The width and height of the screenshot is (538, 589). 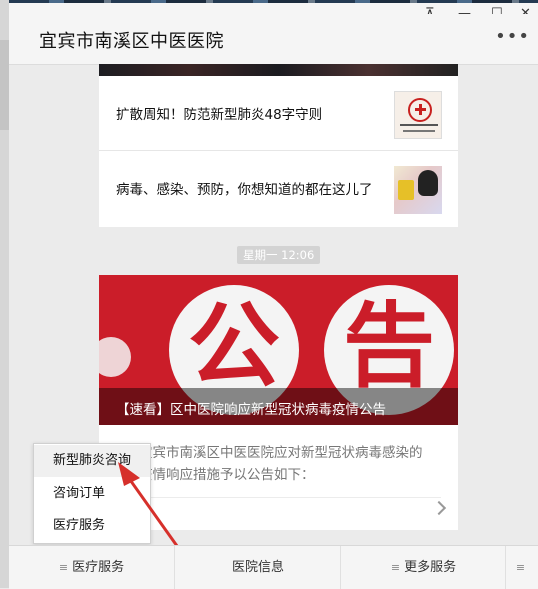 What do you see at coordinates (131, 41) in the screenshot?
I see `page-title: 宜宾市南溪区中医医院` at bounding box center [131, 41].